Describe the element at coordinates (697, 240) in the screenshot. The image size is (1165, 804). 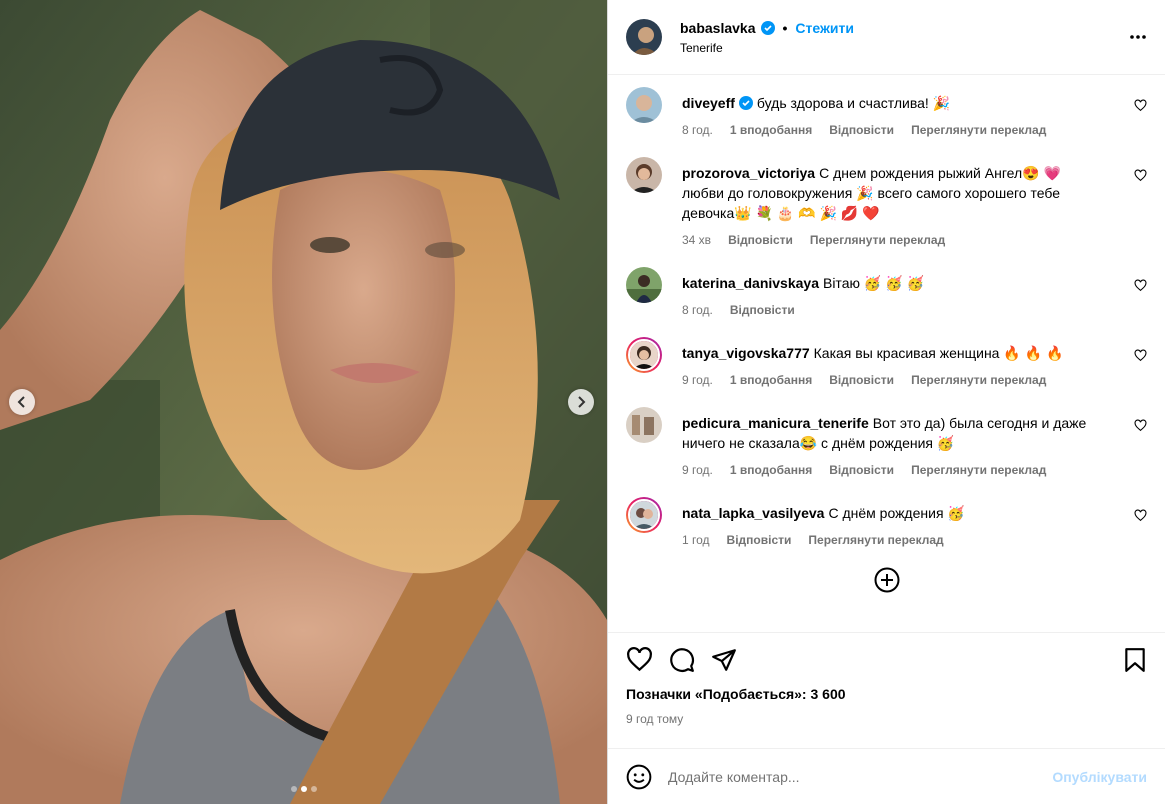
I see `comment-time: 34 хв` at that location.